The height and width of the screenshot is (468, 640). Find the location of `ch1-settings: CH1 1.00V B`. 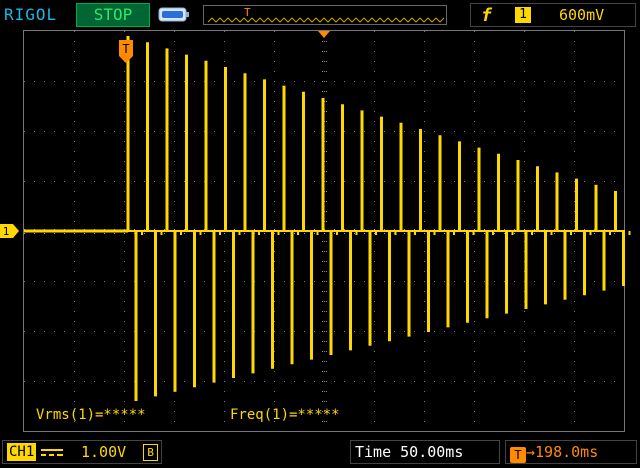

ch1-settings: CH1 1.00V B is located at coordinates (82, 452).